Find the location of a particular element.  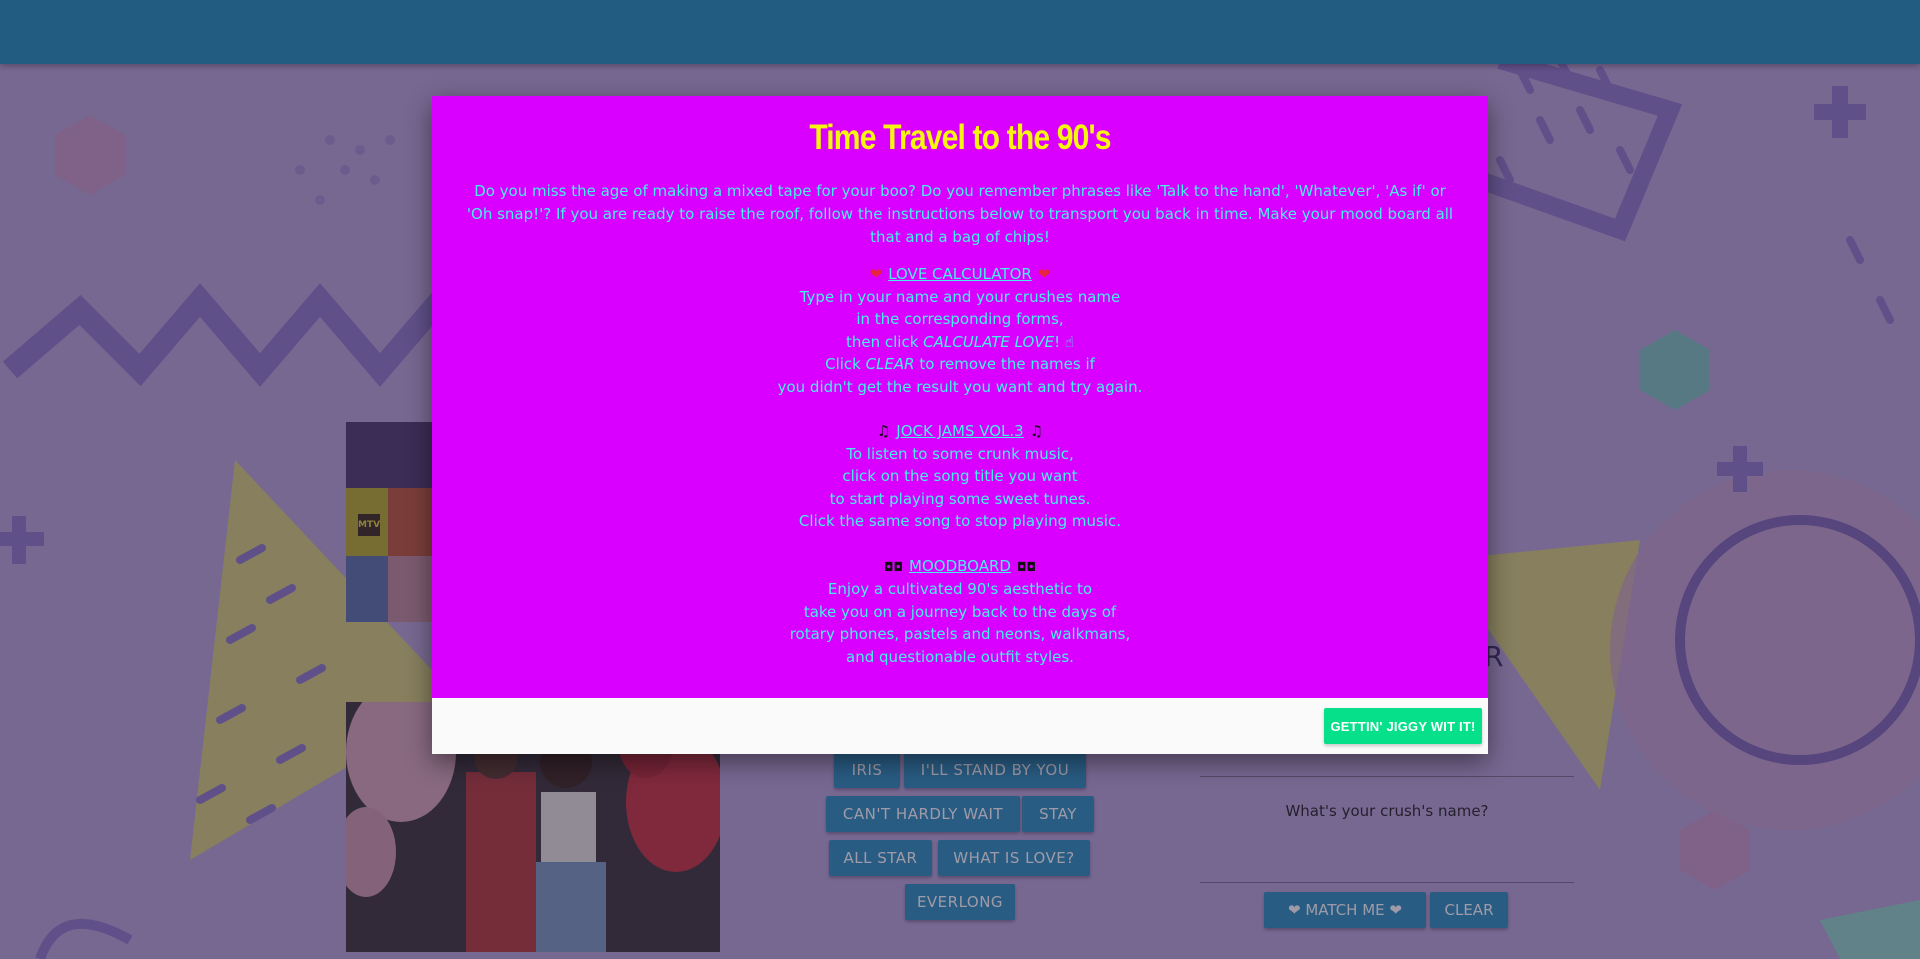

instruction-line: to start playing some sweet tunes. is located at coordinates (960, 498).